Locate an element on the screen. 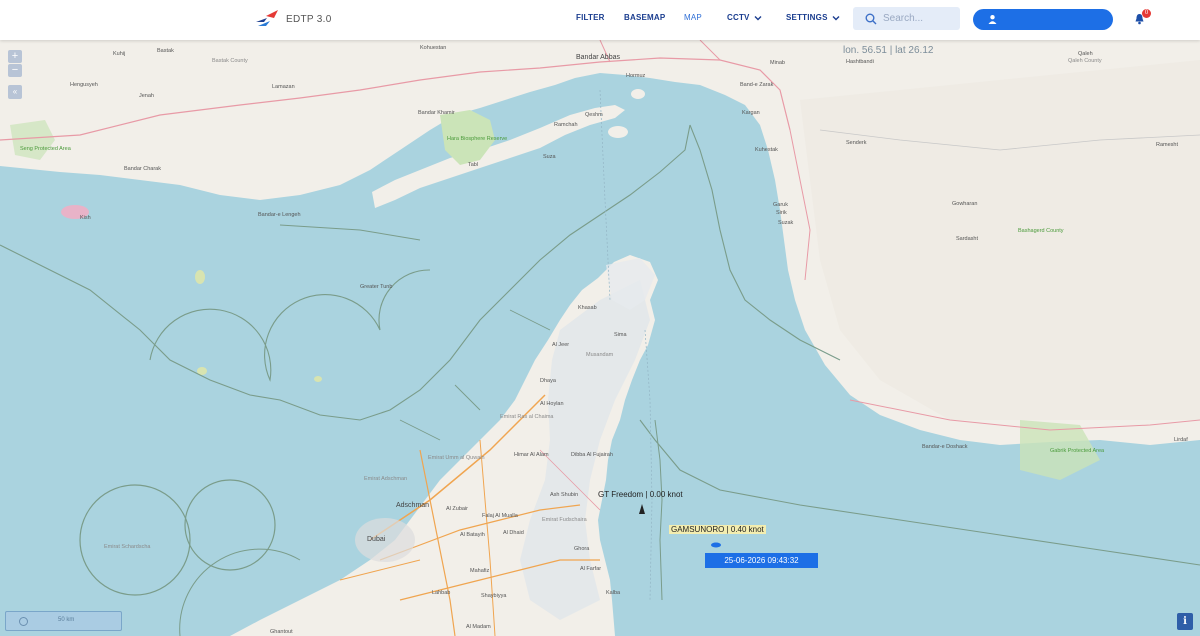 This screenshot has height=636, width=1200. place-label: Al Madam is located at coordinates (478, 627).